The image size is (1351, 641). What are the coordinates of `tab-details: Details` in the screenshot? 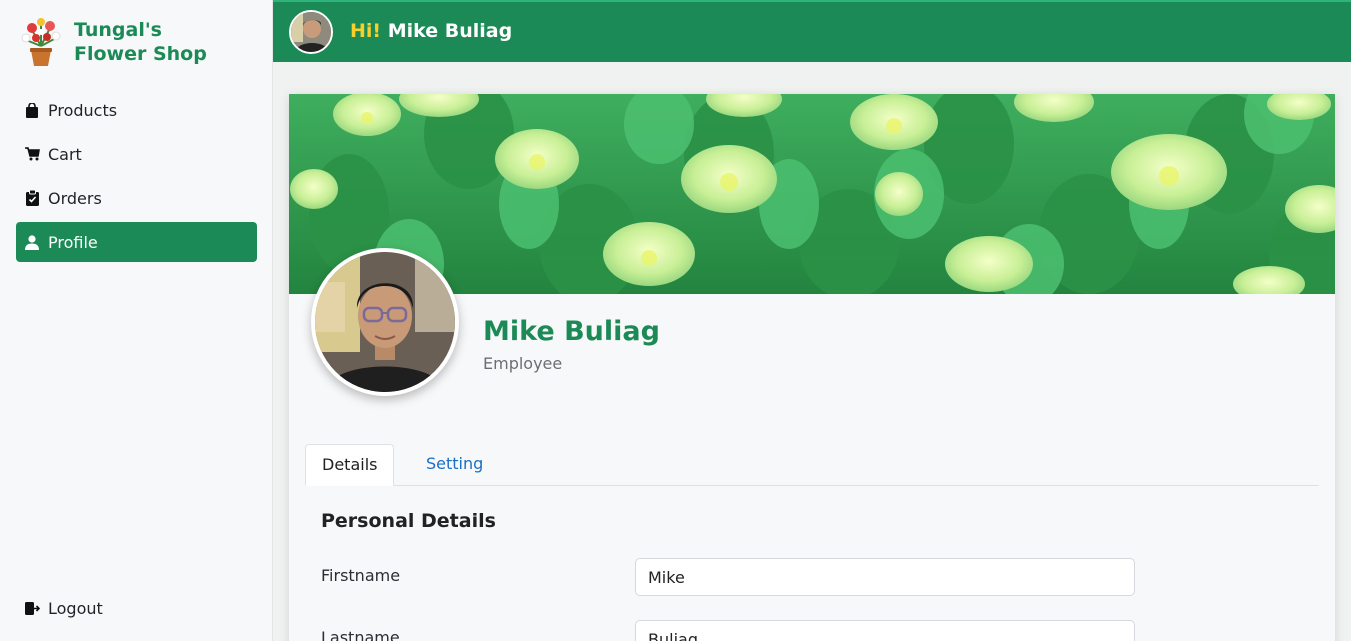 It's located at (350, 465).